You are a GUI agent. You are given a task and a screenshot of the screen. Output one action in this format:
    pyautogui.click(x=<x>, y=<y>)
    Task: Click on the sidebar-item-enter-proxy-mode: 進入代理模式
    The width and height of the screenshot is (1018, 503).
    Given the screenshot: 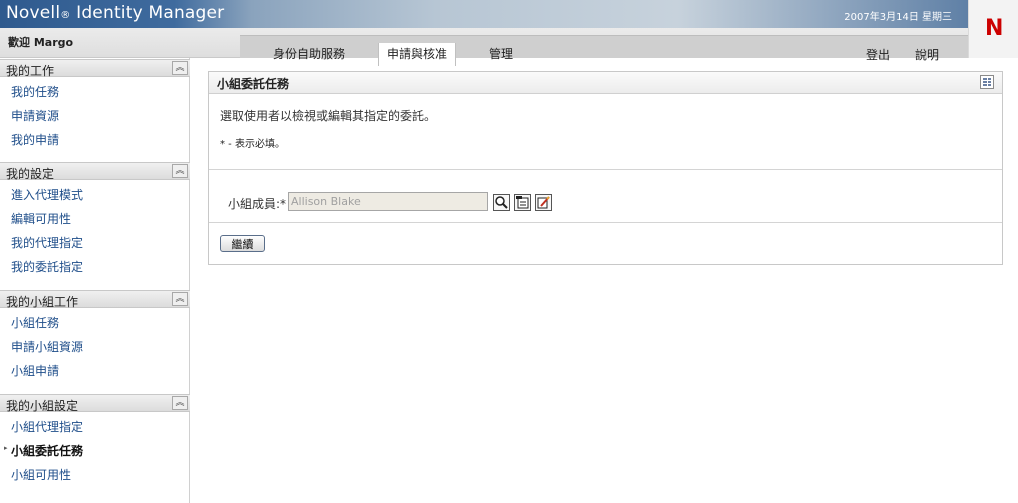 What is the action you would take?
    pyautogui.click(x=95, y=192)
    